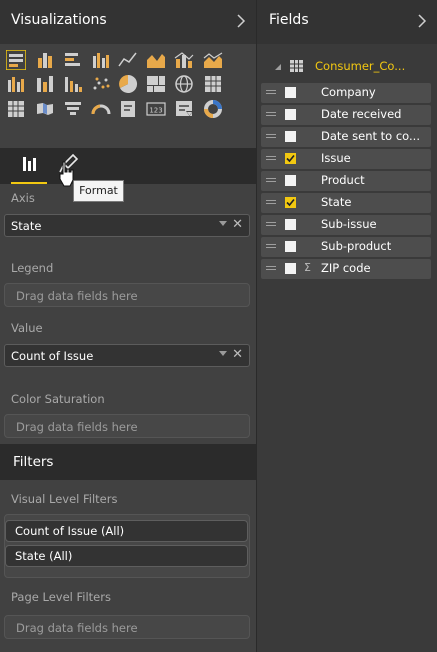 The height and width of the screenshot is (652, 437). Describe the element at coordinates (184, 60) in the screenshot. I see `line-stacked-column-icon` at that location.